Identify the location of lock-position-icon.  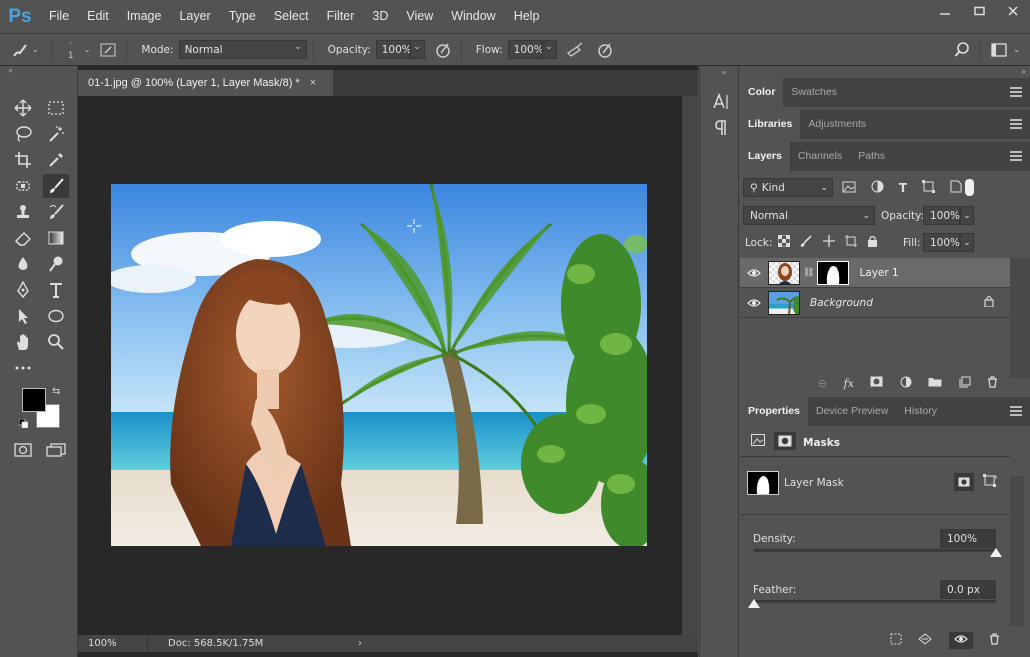
(828, 242).